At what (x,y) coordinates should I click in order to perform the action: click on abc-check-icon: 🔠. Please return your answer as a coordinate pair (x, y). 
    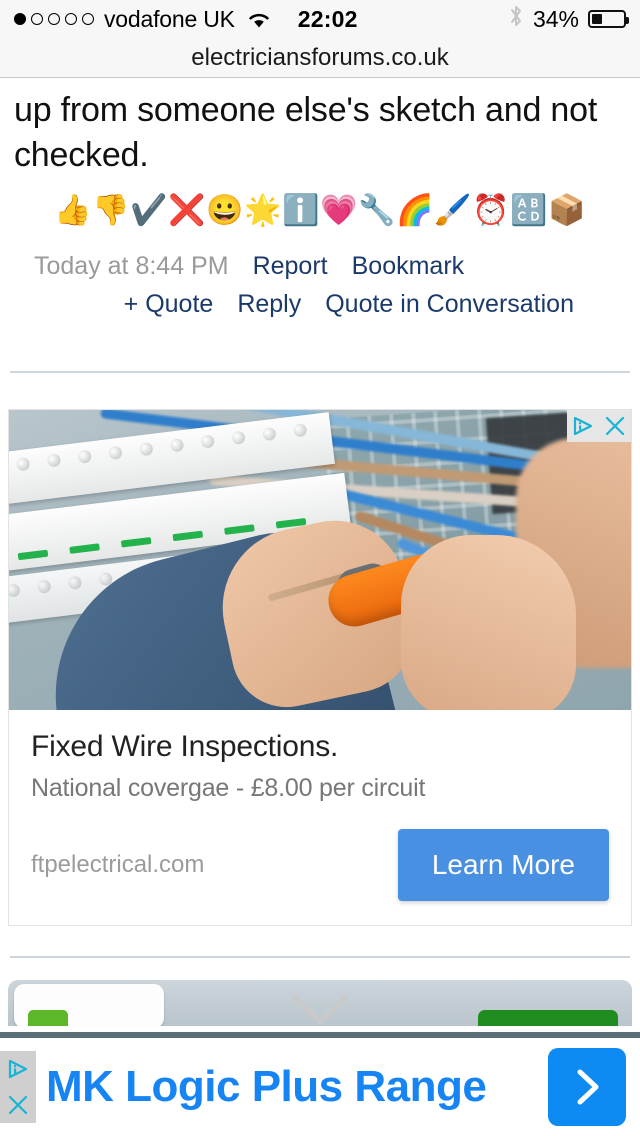
    Looking at the image, I should click on (528, 211).